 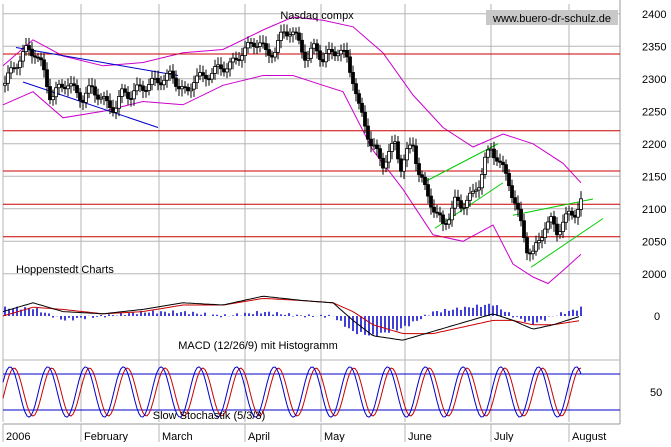 What do you see at coordinates (334, 436) in the screenshot?
I see `x-tick-label: May` at bounding box center [334, 436].